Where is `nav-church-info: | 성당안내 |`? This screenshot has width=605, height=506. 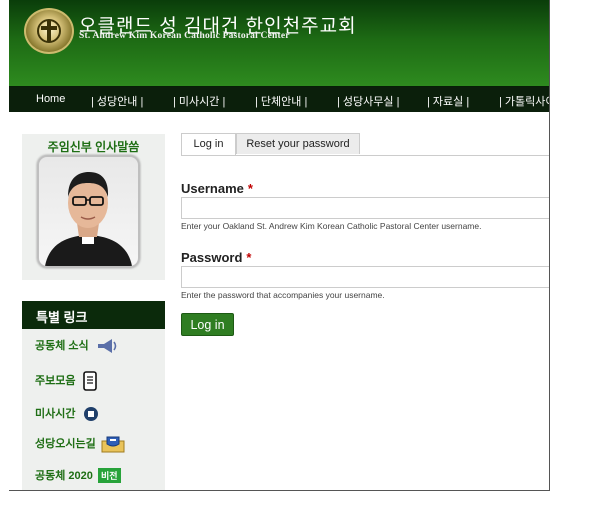 nav-church-info: | 성당안내 | is located at coordinates (117, 101).